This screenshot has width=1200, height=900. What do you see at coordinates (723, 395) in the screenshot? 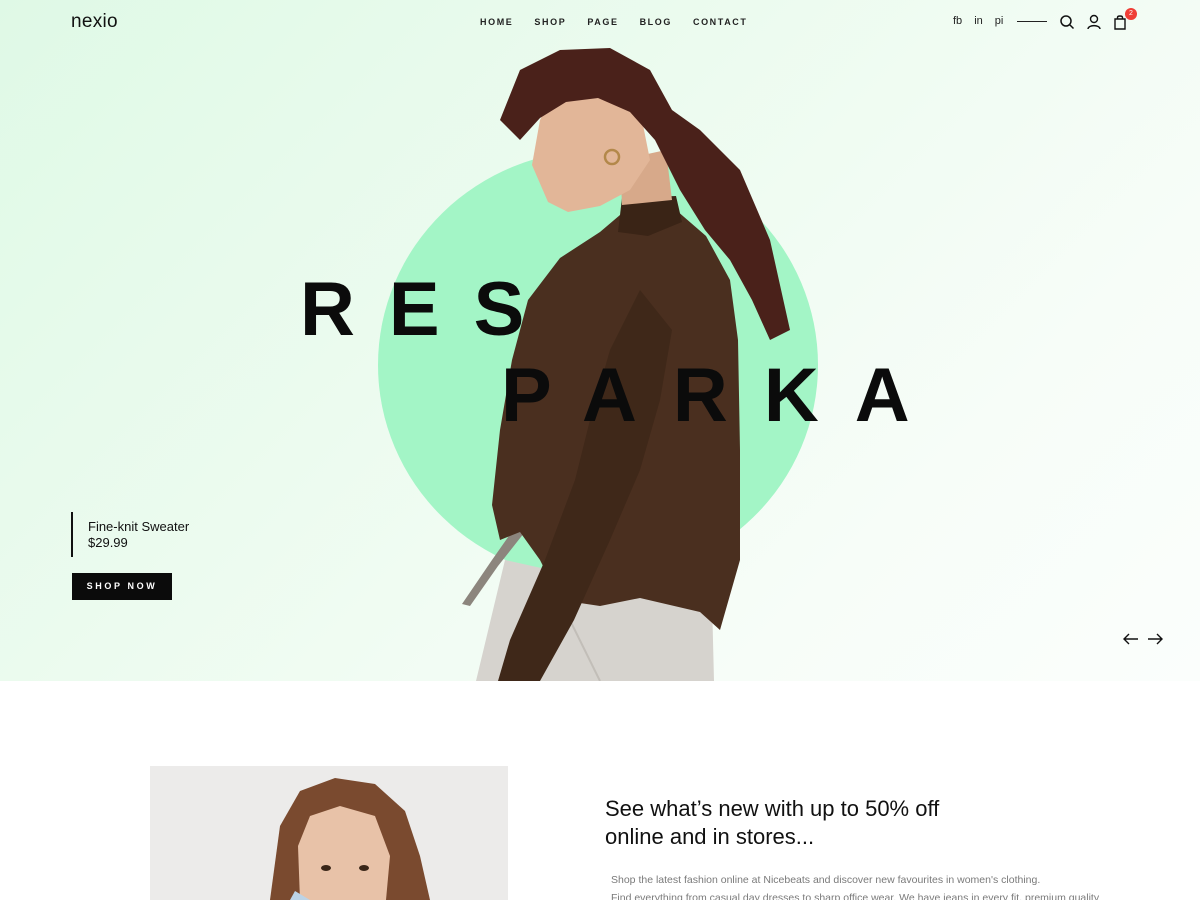
I see `hero-headline-line2: PARKA` at bounding box center [723, 395].